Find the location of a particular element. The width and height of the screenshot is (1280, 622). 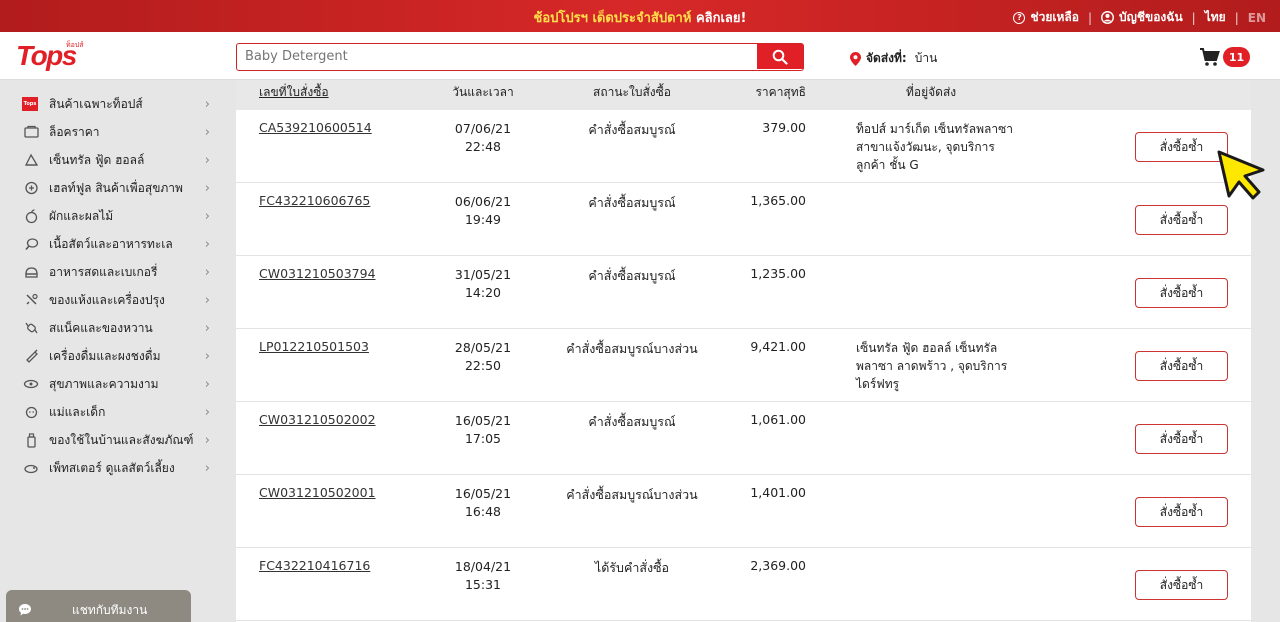

header-datetime: วันและเวลา is located at coordinates (483, 92).